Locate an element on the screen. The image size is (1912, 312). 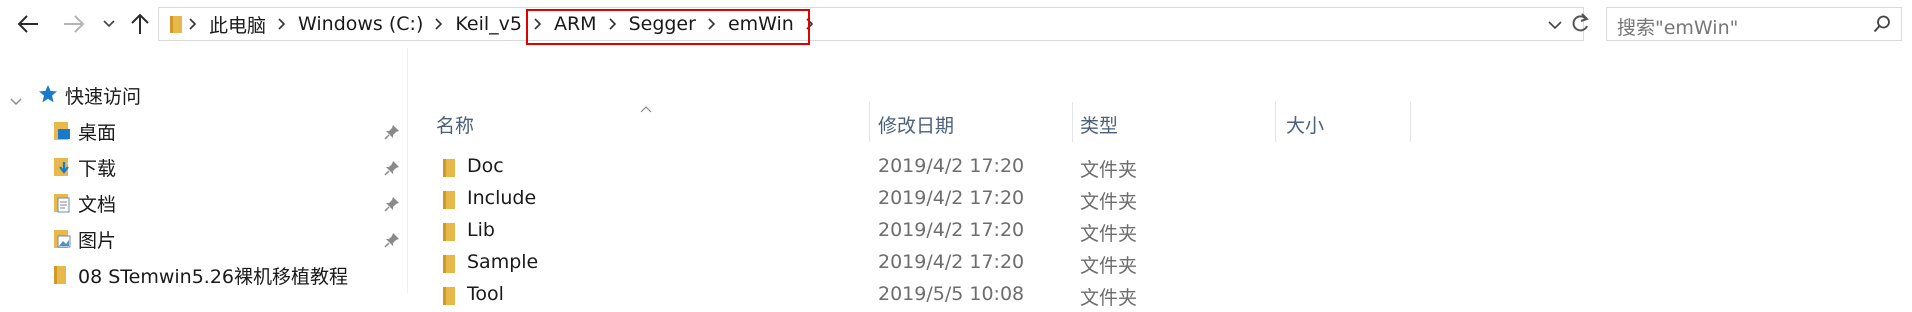
column-header-date: 修改日期 is located at coordinates (916, 124).